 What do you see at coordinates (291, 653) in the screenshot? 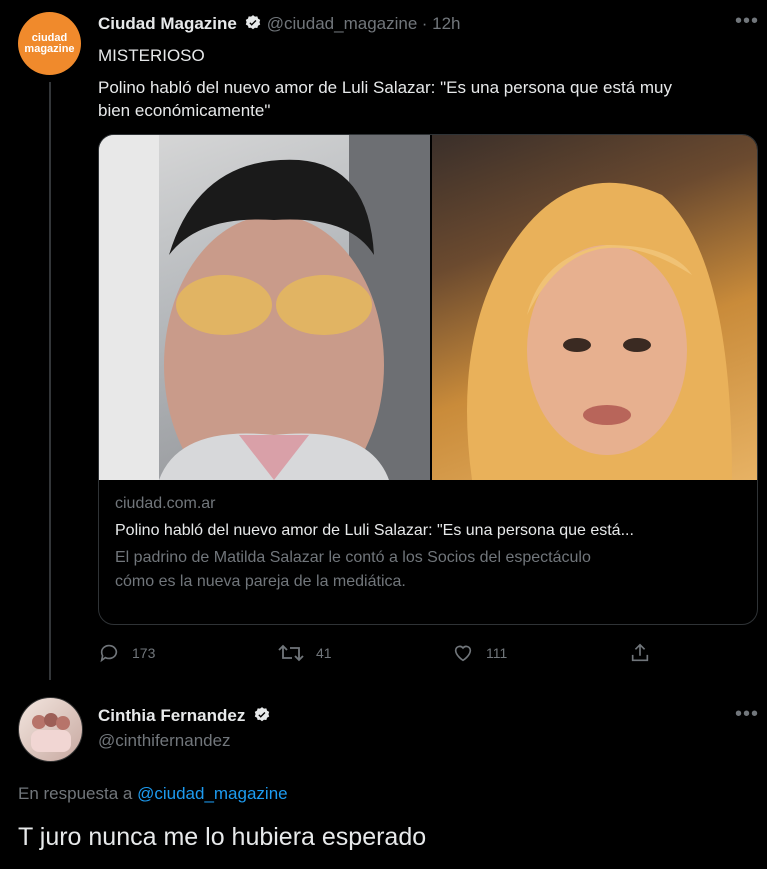
I see `retweet-icon` at bounding box center [291, 653].